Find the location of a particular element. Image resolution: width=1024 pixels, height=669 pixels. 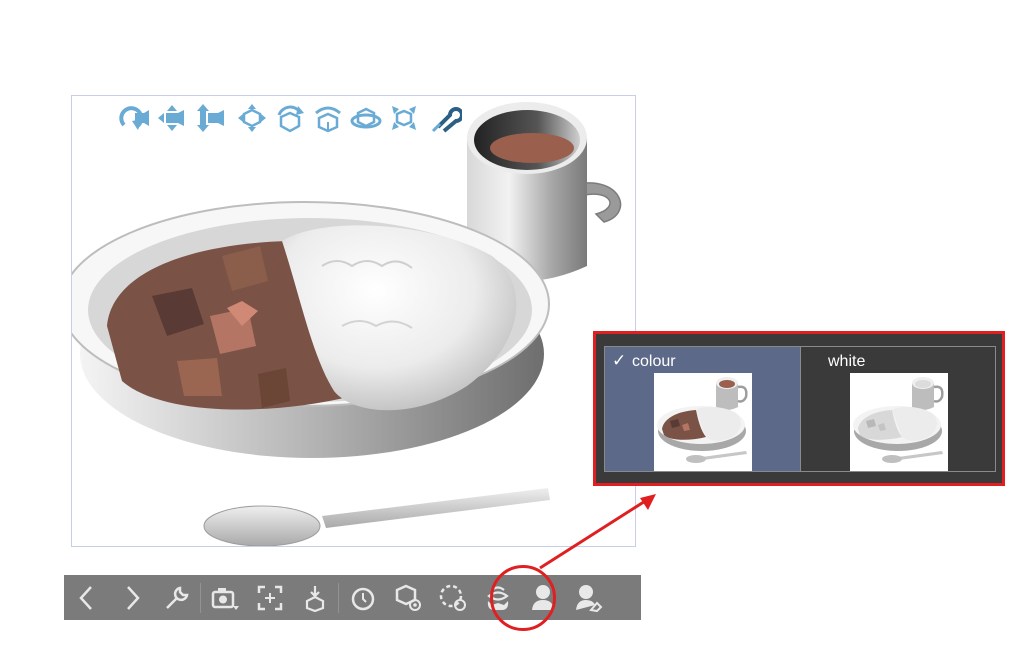

pose-button is located at coordinates (542, 597).